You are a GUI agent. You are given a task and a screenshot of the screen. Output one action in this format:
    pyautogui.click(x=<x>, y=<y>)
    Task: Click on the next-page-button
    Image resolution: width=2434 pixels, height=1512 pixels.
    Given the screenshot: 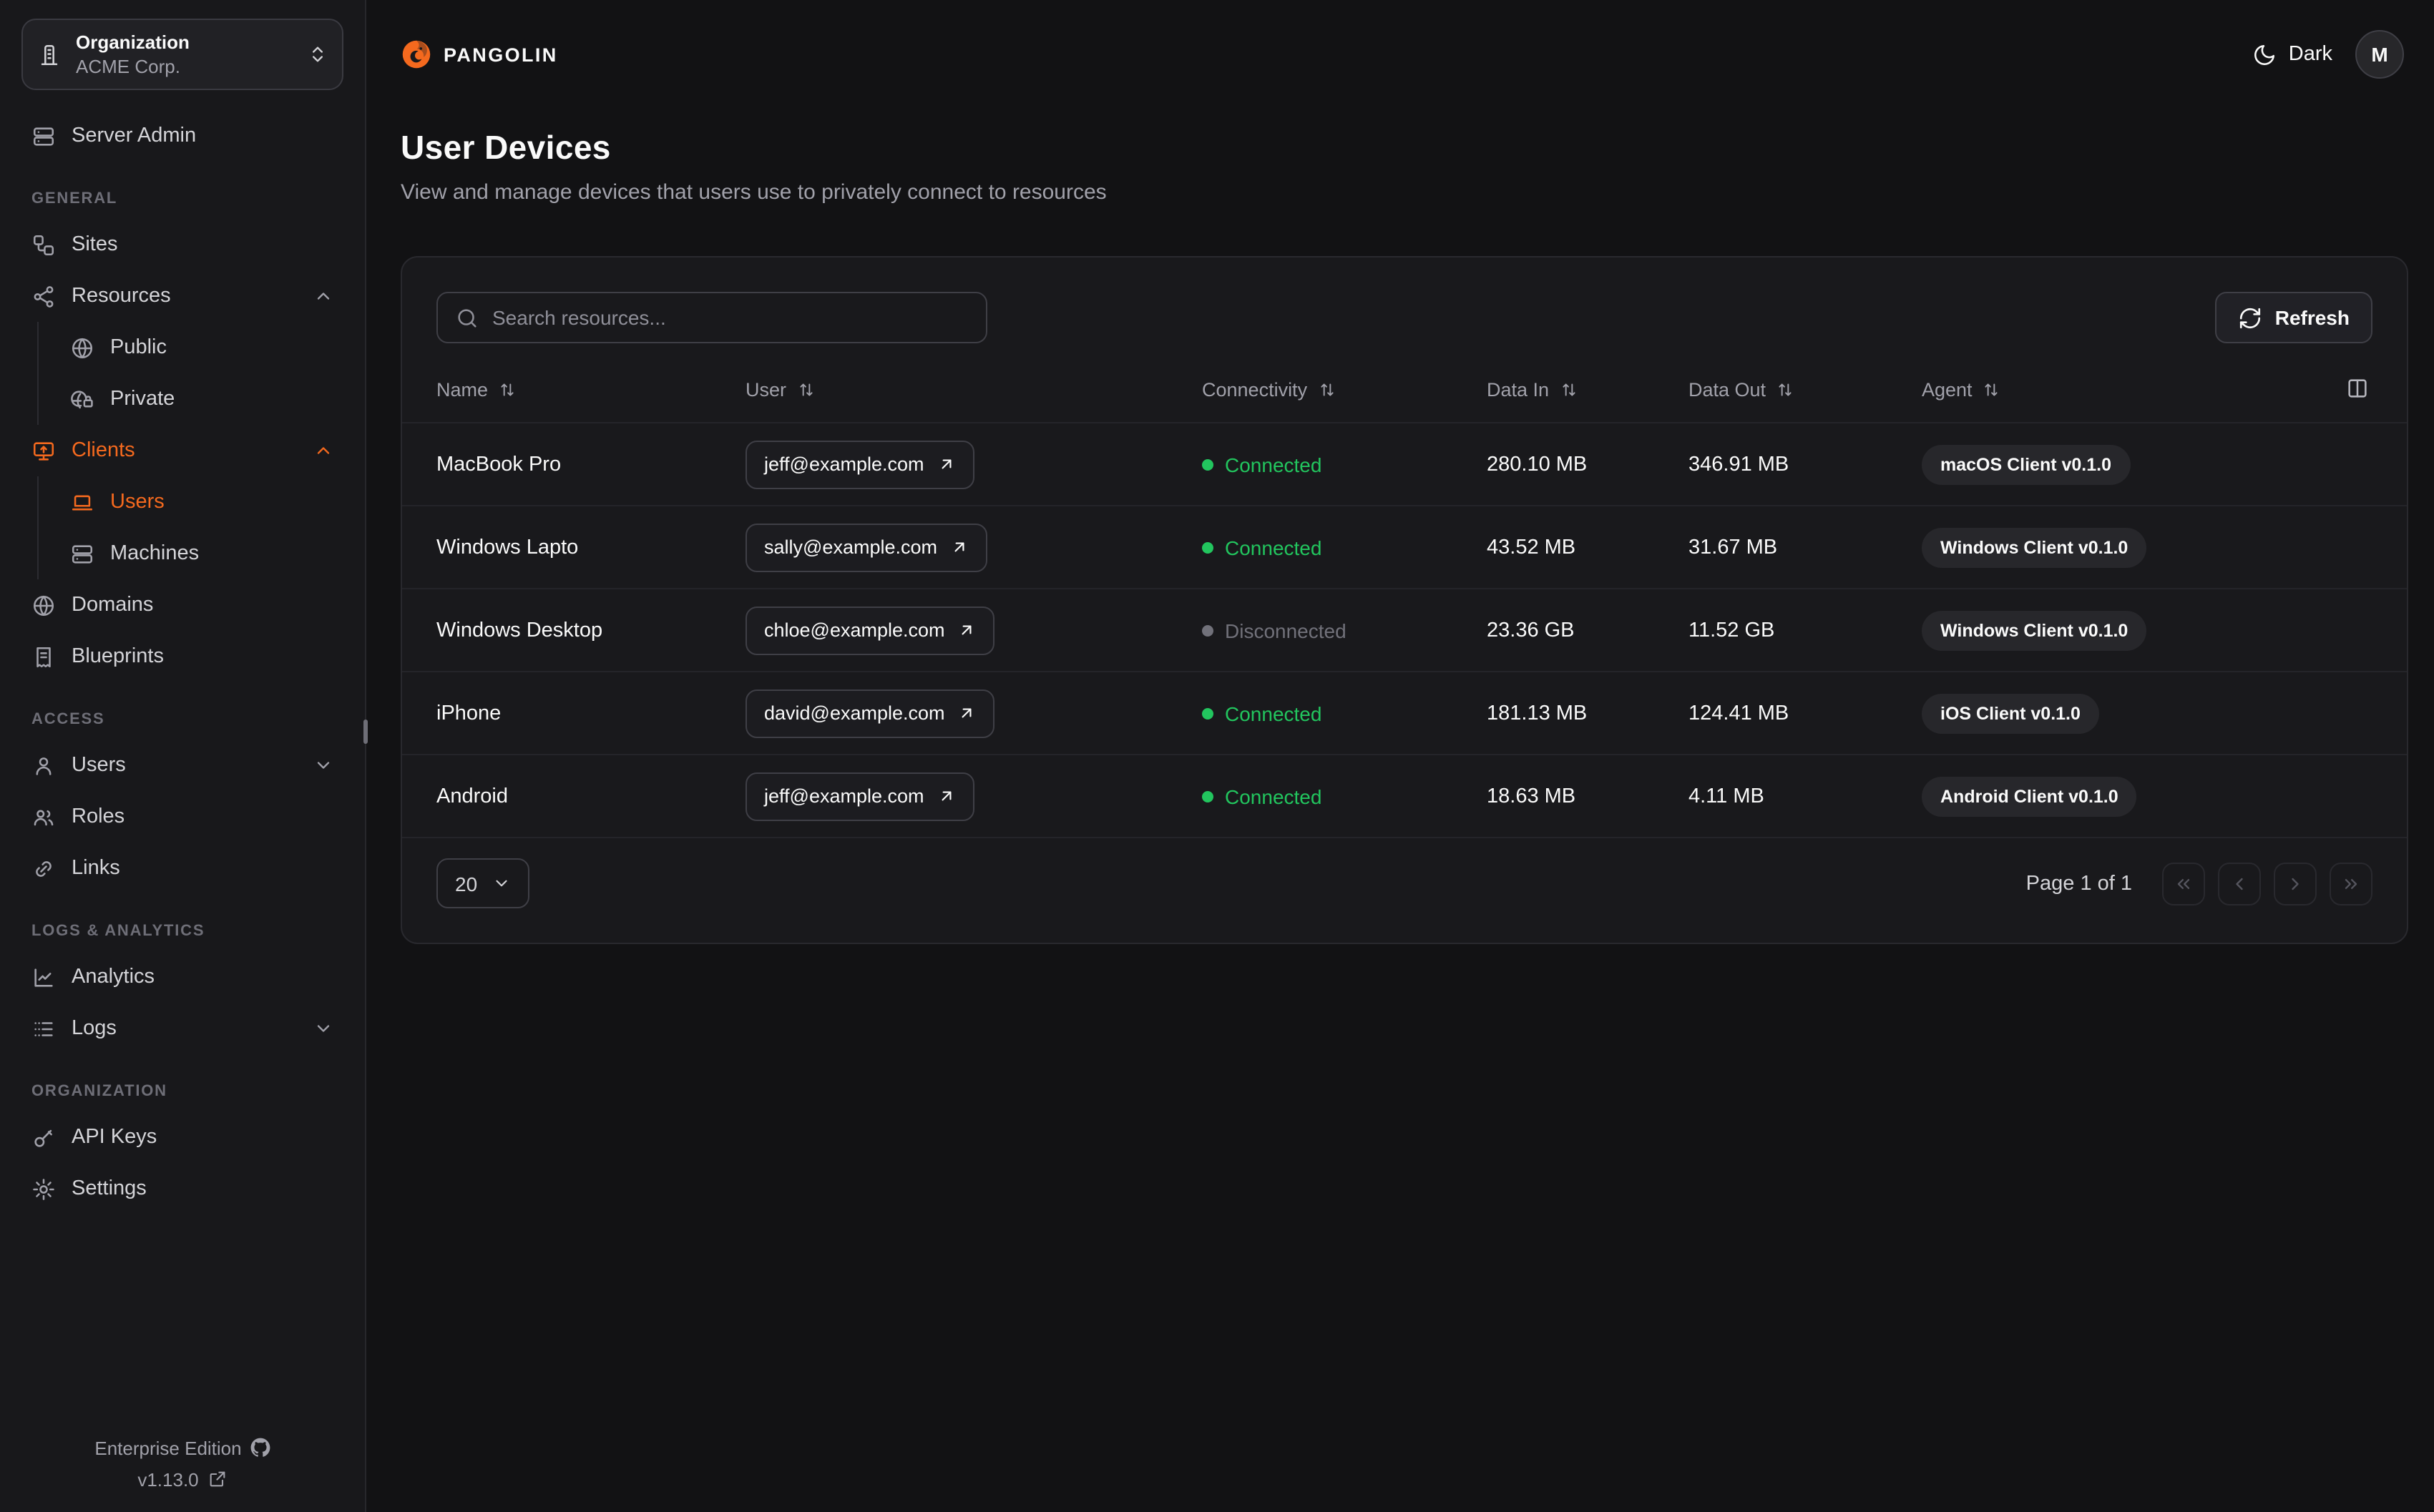 What is the action you would take?
    pyautogui.click(x=2295, y=883)
    